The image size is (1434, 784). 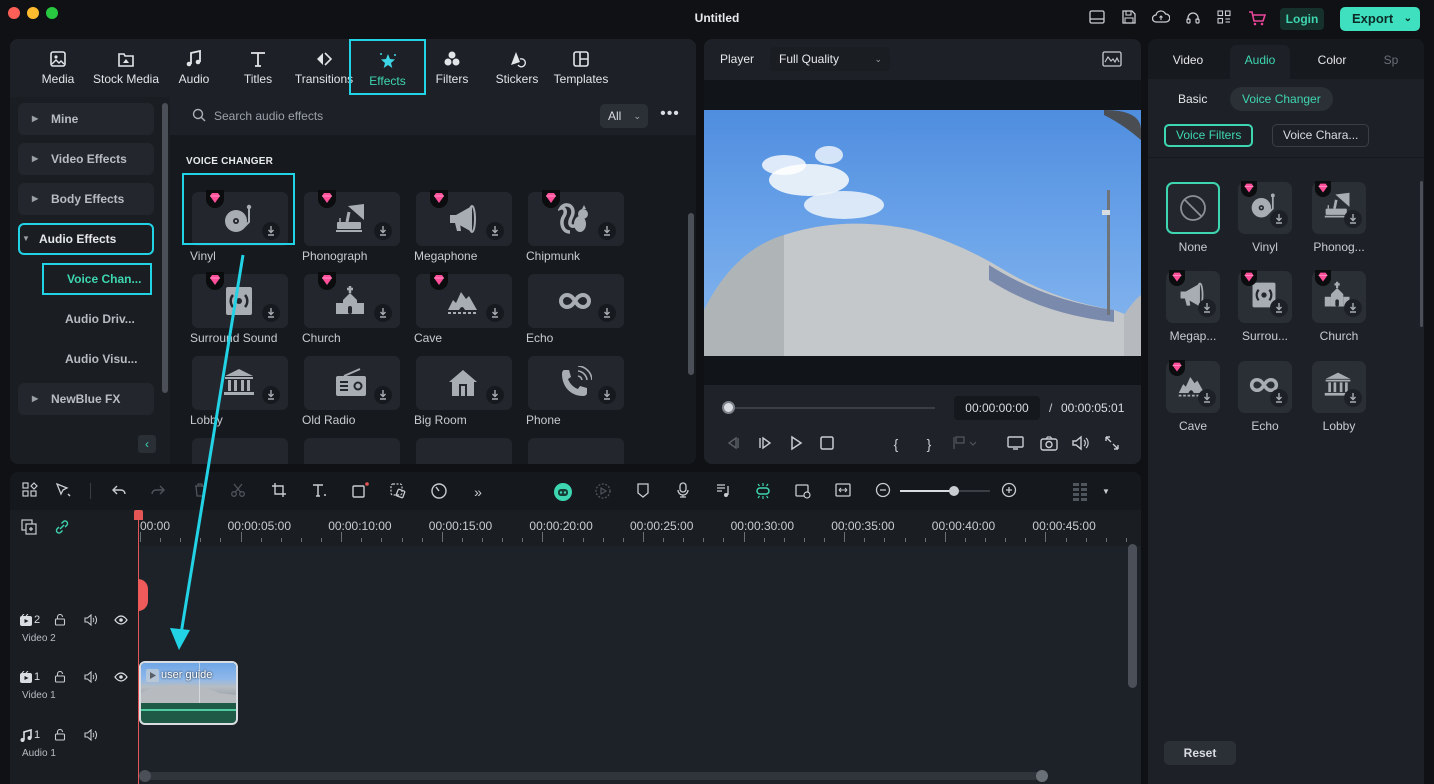 What do you see at coordinates (165, 248) in the screenshot?
I see `sidebar-scrollbar` at bounding box center [165, 248].